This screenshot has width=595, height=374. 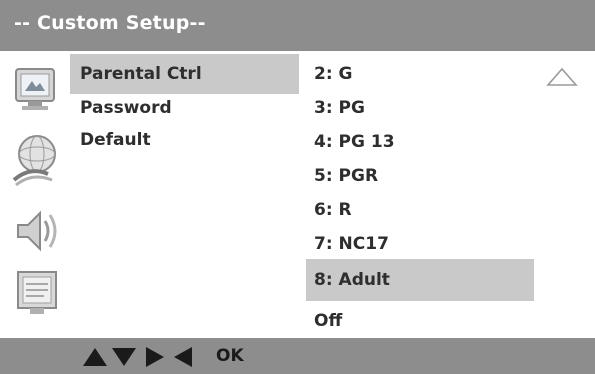 I want to click on arrow-right-icon, so click(x=155, y=357).